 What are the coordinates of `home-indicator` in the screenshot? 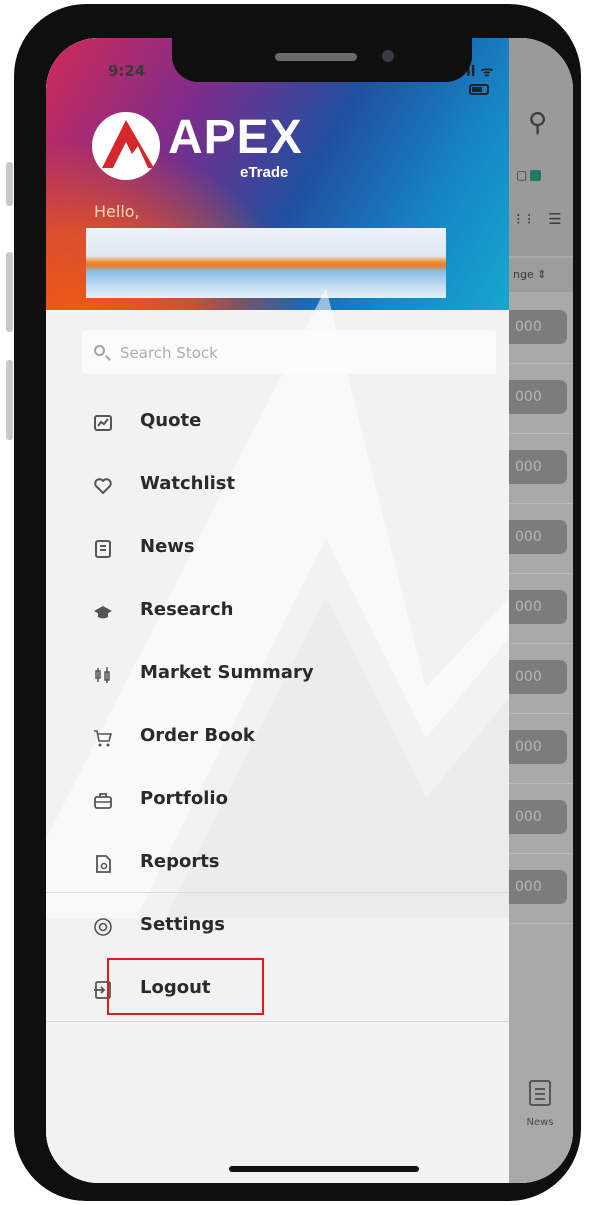 It's located at (324, 1169).